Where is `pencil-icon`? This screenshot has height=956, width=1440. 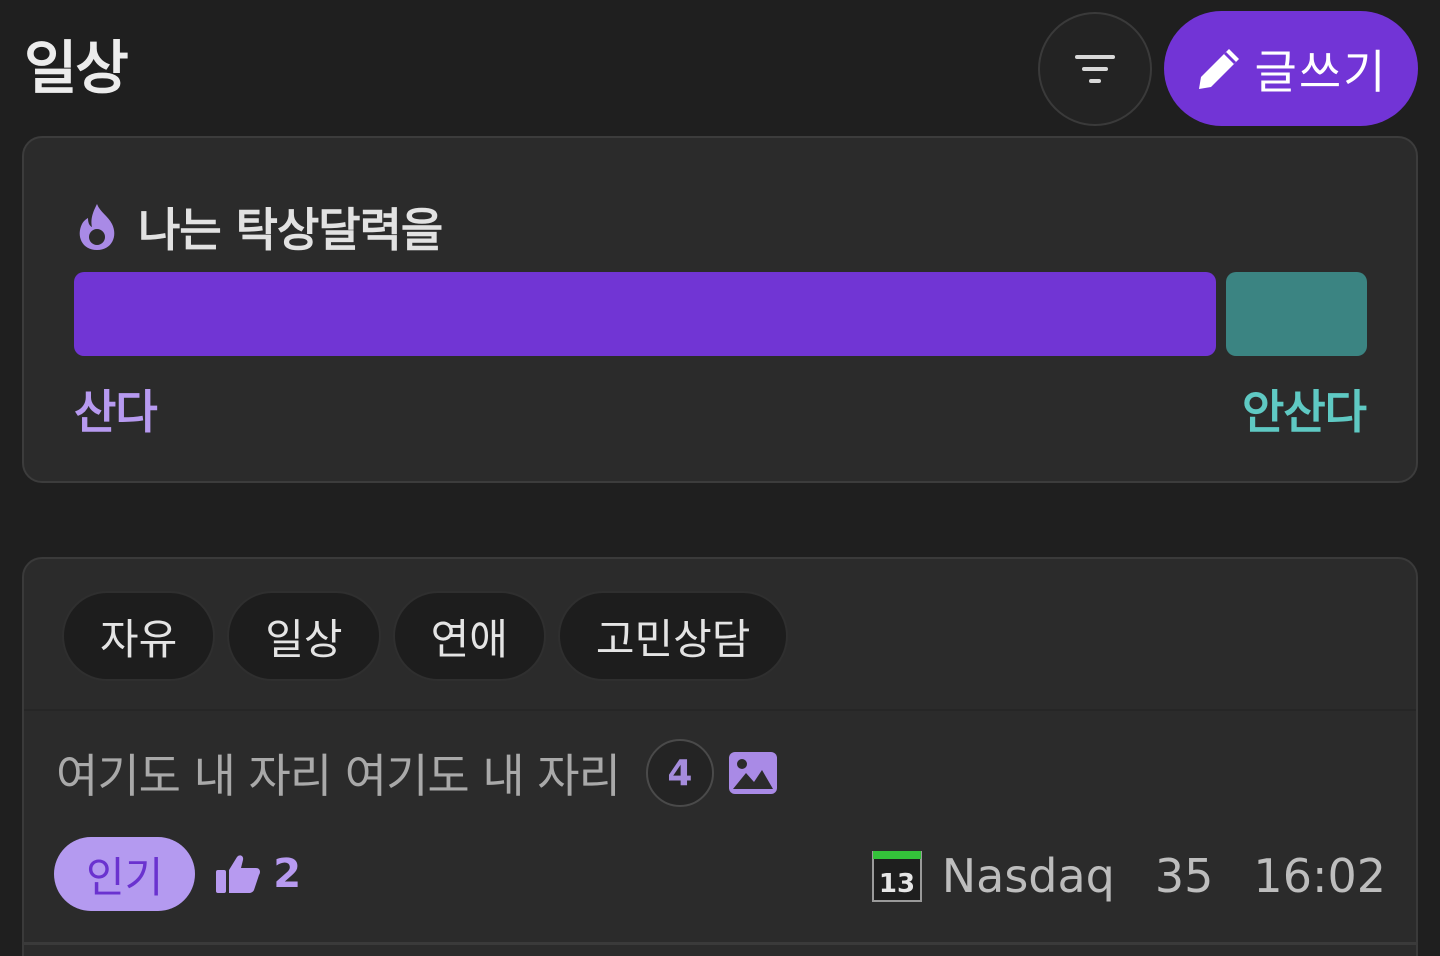 pencil-icon is located at coordinates (1218, 68).